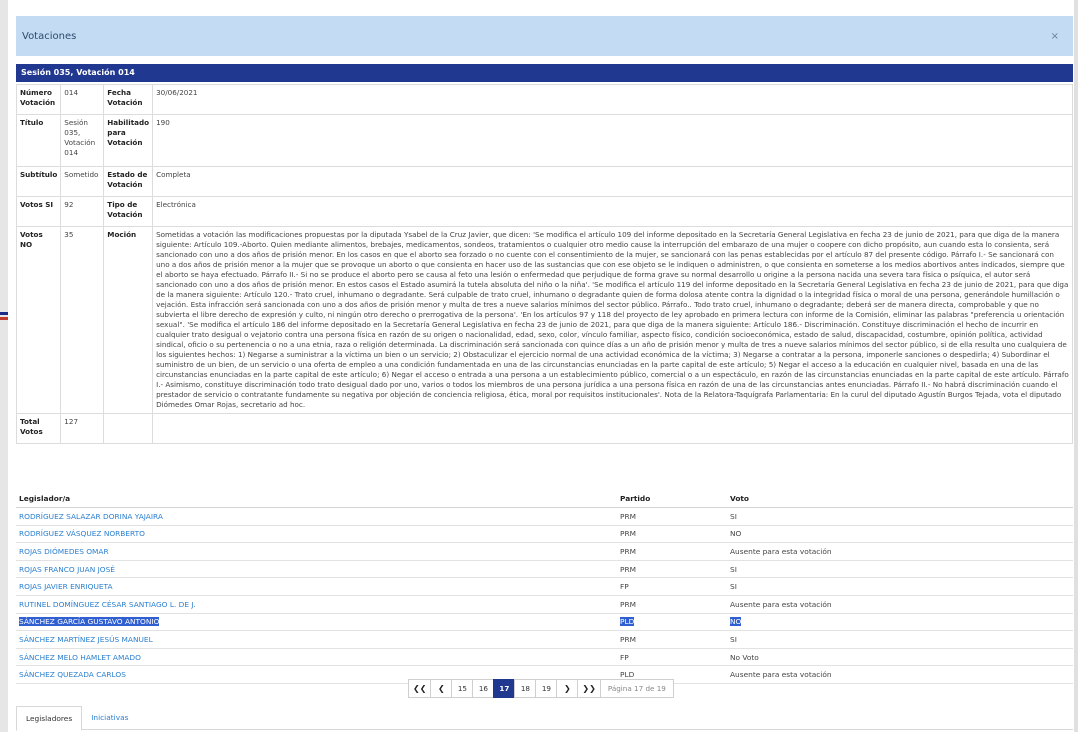  What do you see at coordinates (544, 73) in the screenshot?
I see `session-title-bar: Sesión 035, Votación 014` at bounding box center [544, 73].